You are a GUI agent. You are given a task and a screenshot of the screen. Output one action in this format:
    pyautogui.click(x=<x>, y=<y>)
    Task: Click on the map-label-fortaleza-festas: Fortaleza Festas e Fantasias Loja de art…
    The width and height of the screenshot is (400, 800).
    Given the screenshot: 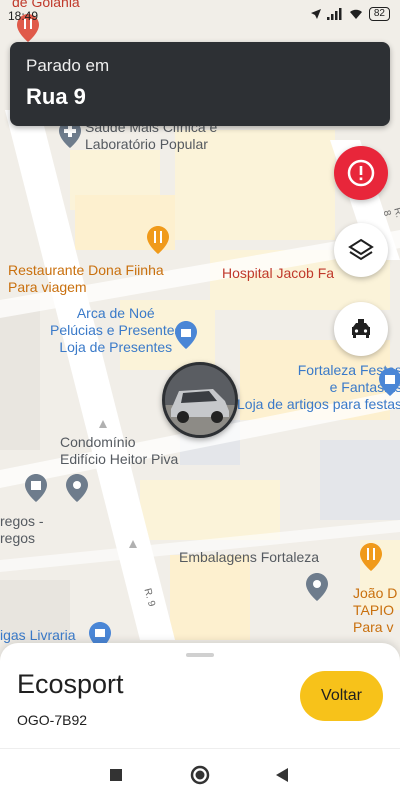 What is the action you would take?
    pyautogui.click(x=318, y=387)
    